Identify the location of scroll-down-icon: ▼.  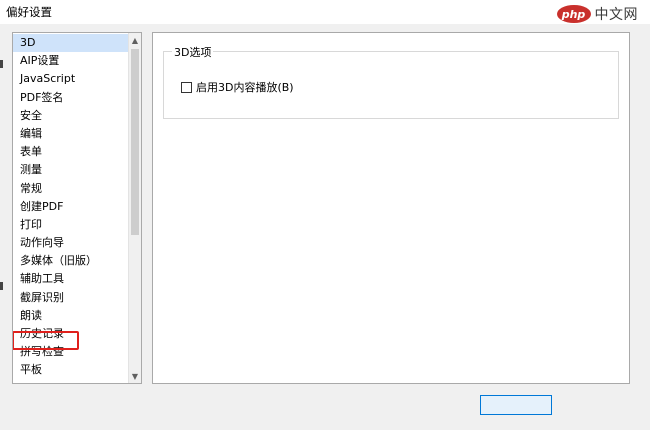
(135, 376).